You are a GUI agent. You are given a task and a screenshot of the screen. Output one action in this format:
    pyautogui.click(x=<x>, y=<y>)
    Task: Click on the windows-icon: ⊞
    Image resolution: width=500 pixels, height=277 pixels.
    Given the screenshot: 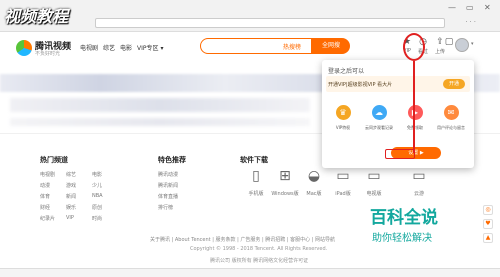 What is the action you would take?
    pyautogui.click(x=285, y=176)
    